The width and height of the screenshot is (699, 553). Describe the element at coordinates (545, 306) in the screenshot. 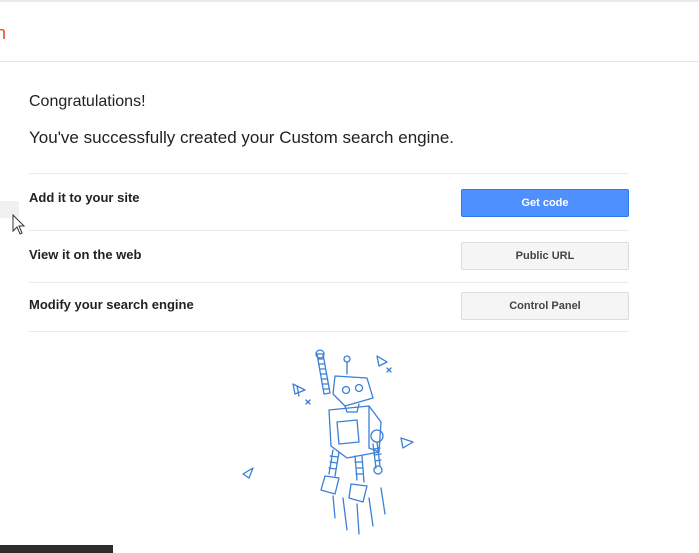

I see `control-panel-button: Control Panel` at that location.